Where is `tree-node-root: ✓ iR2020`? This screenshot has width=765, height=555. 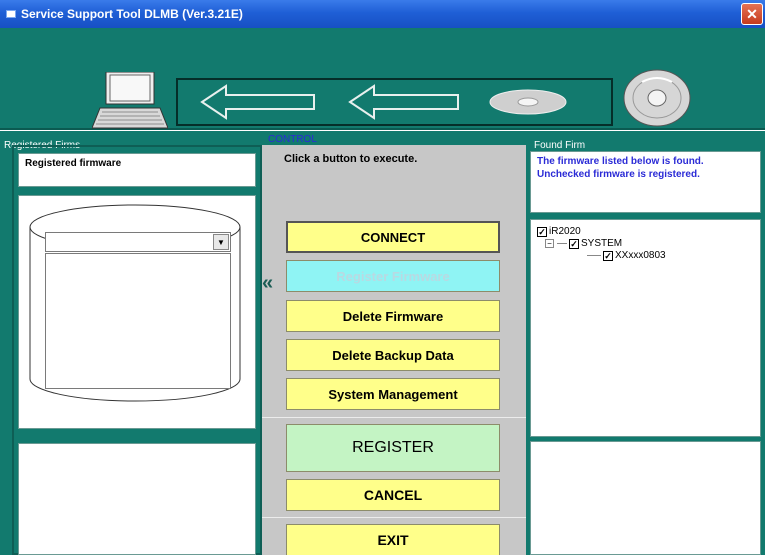
tree-node-root: ✓ iR2020 is located at coordinates (559, 231).